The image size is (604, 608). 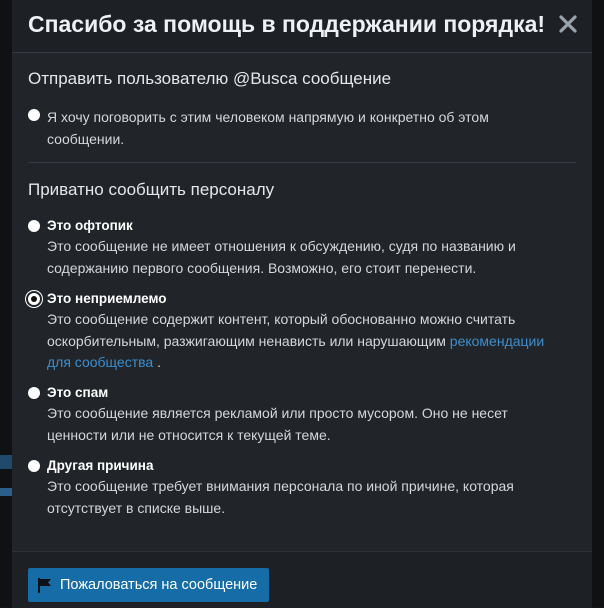 I want to click on modal-header: Спасибо за помощь в поддержании порядка!, so click(x=302, y=26).